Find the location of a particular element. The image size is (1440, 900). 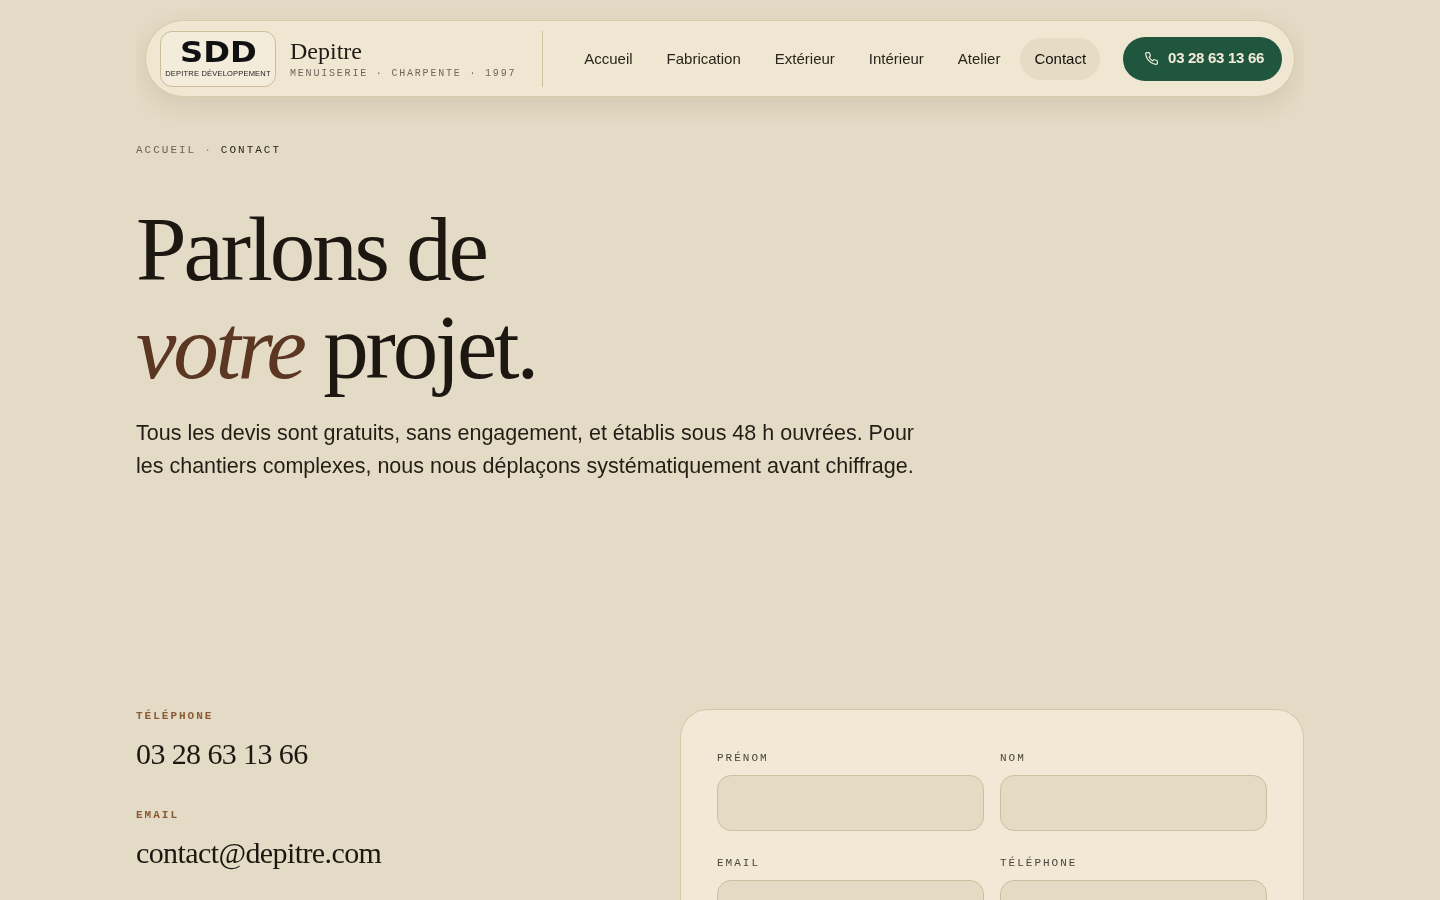

breadcrumb-link: ACCUEIL is located at coordinates (166, 150).